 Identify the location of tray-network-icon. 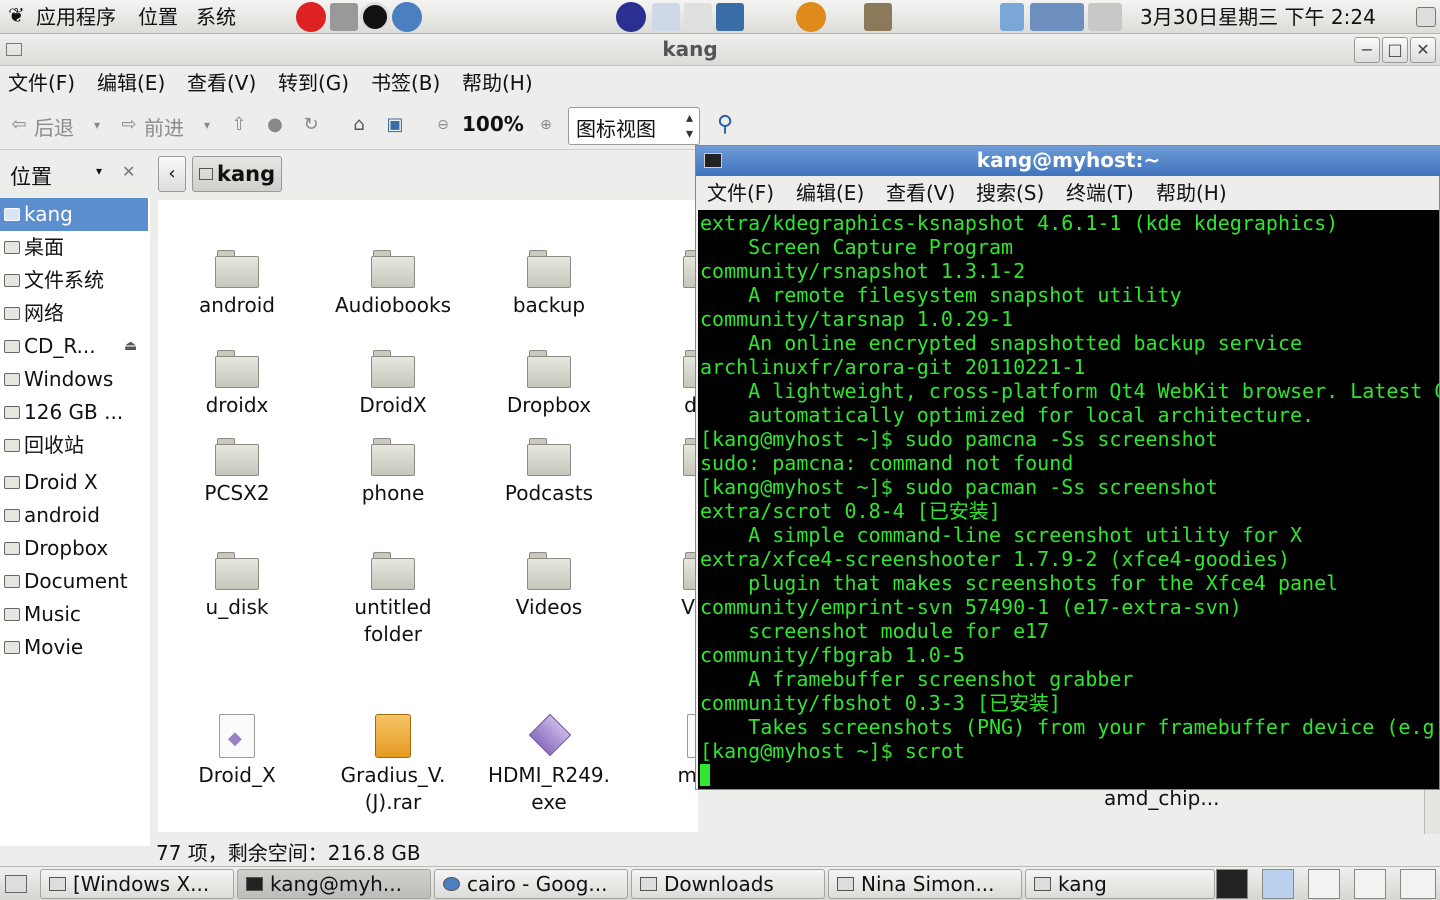
(1012, 17).